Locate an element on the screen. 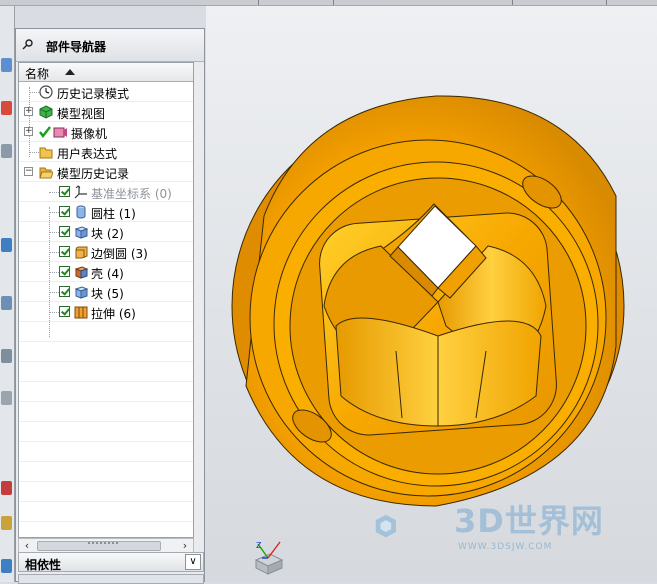  tree-row-label: 拉伸 (6) is located at coordinates (113, 314).